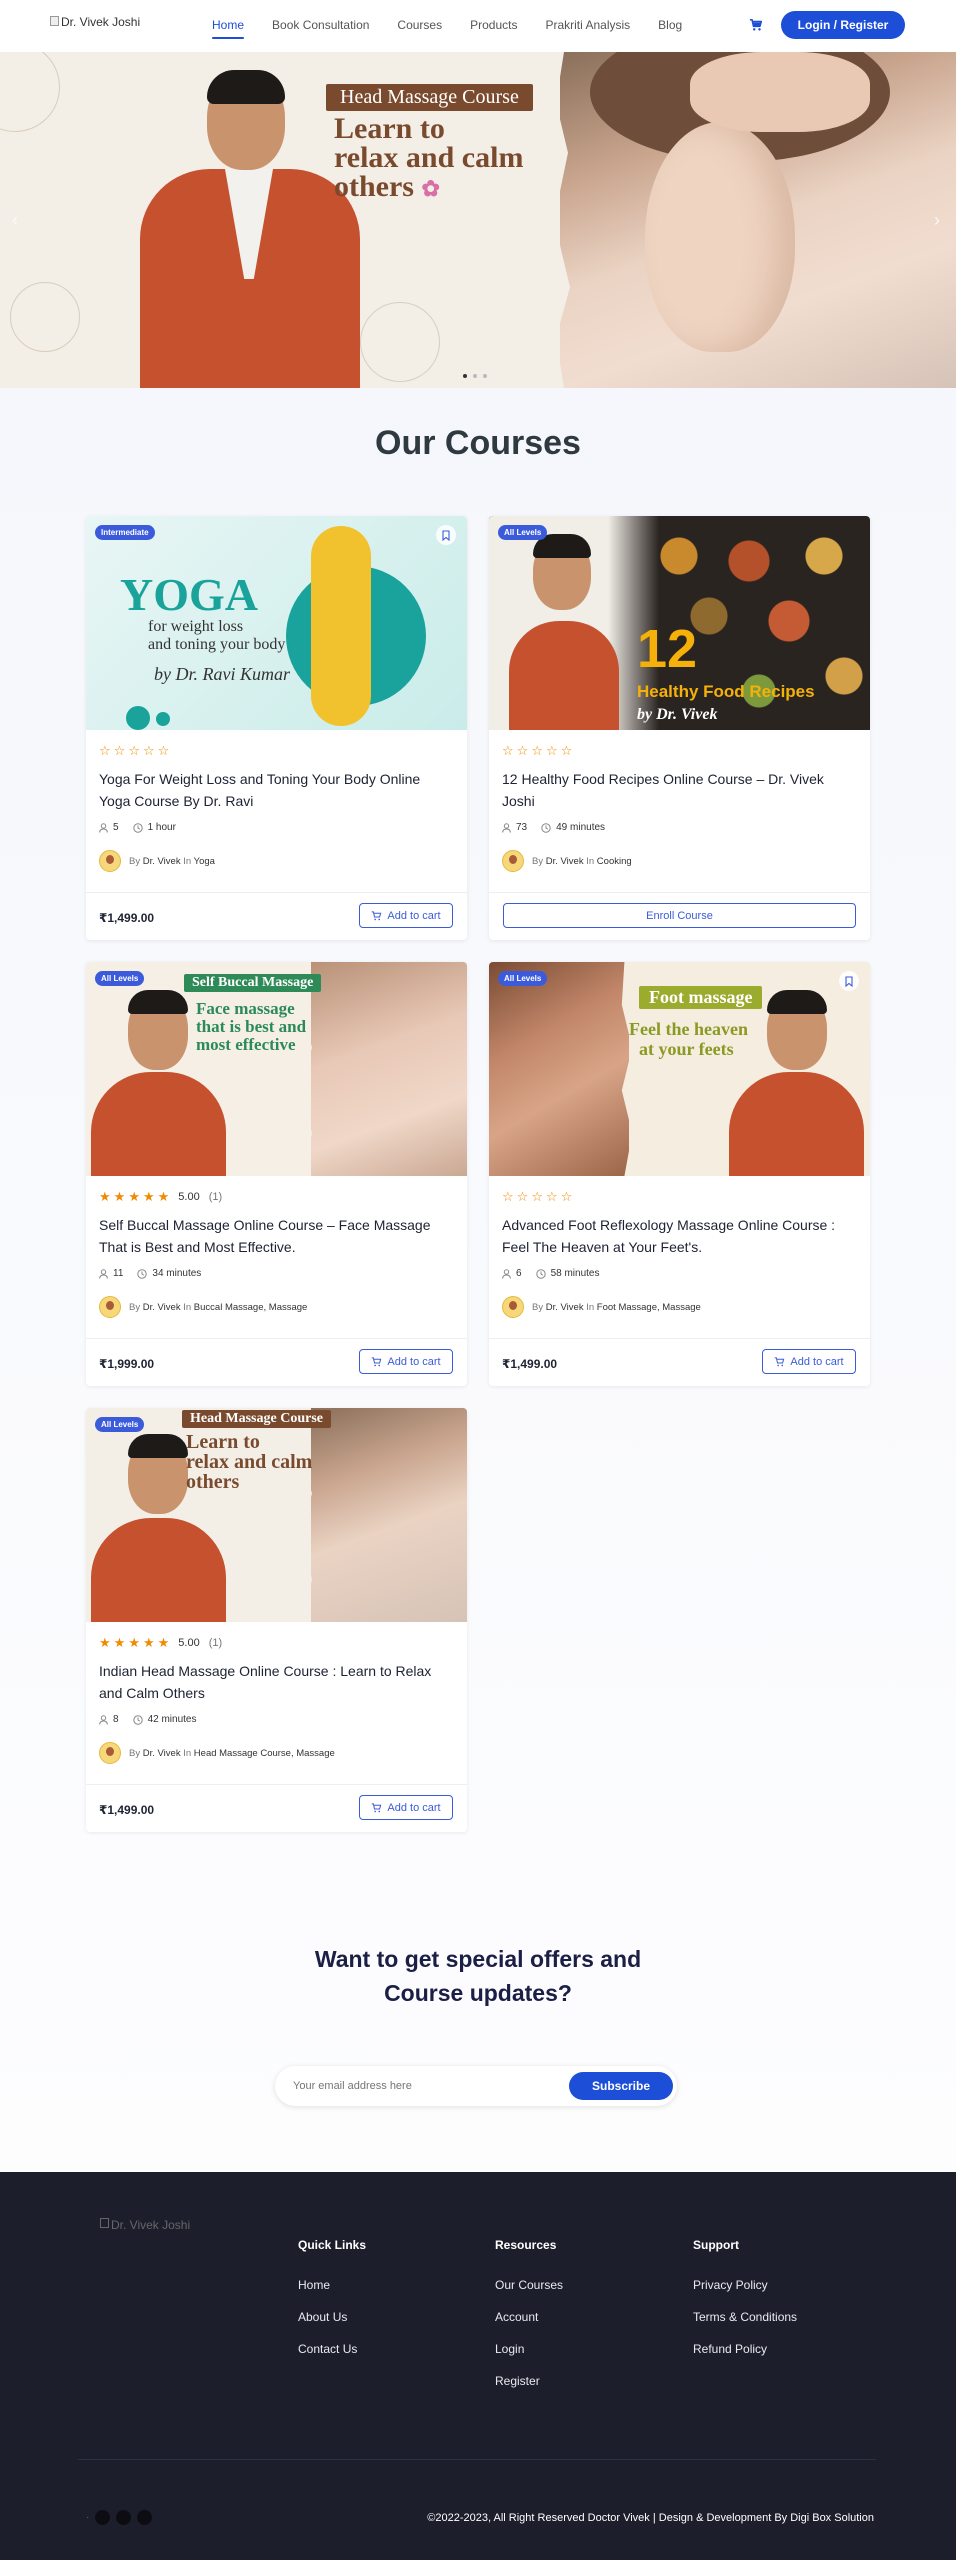  Describe the element at coordinates (937, 220) in the screenshot. I see `slider-next-arrow: ›` at that location.